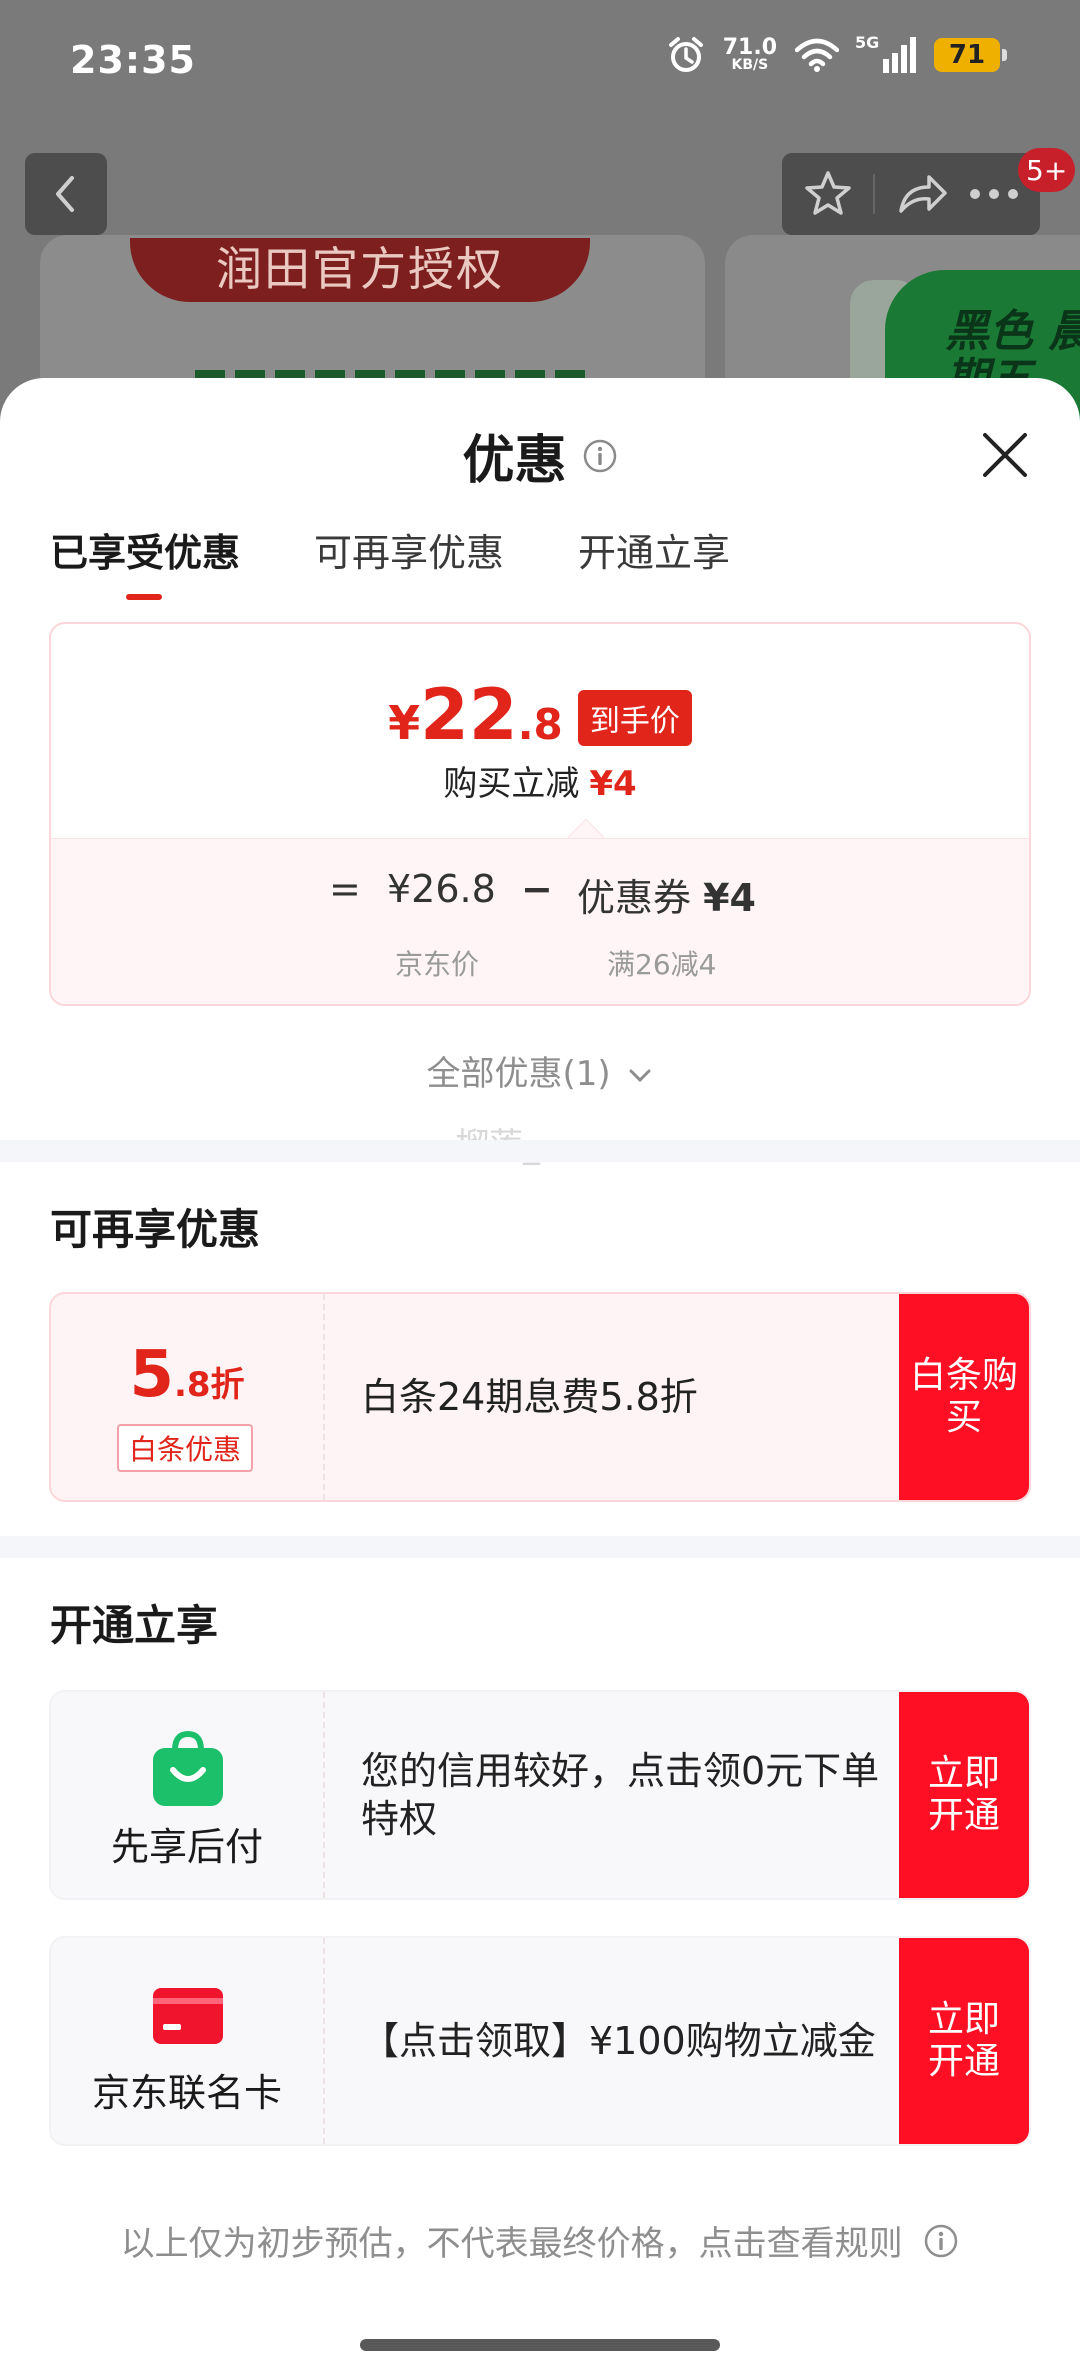 The width and height of the screenshot is (1080, 2374). What do you see at coordinates (662, 964) in the screenshot?
I see `coupon-note: 满26减4` at bounding box center [662, 964].